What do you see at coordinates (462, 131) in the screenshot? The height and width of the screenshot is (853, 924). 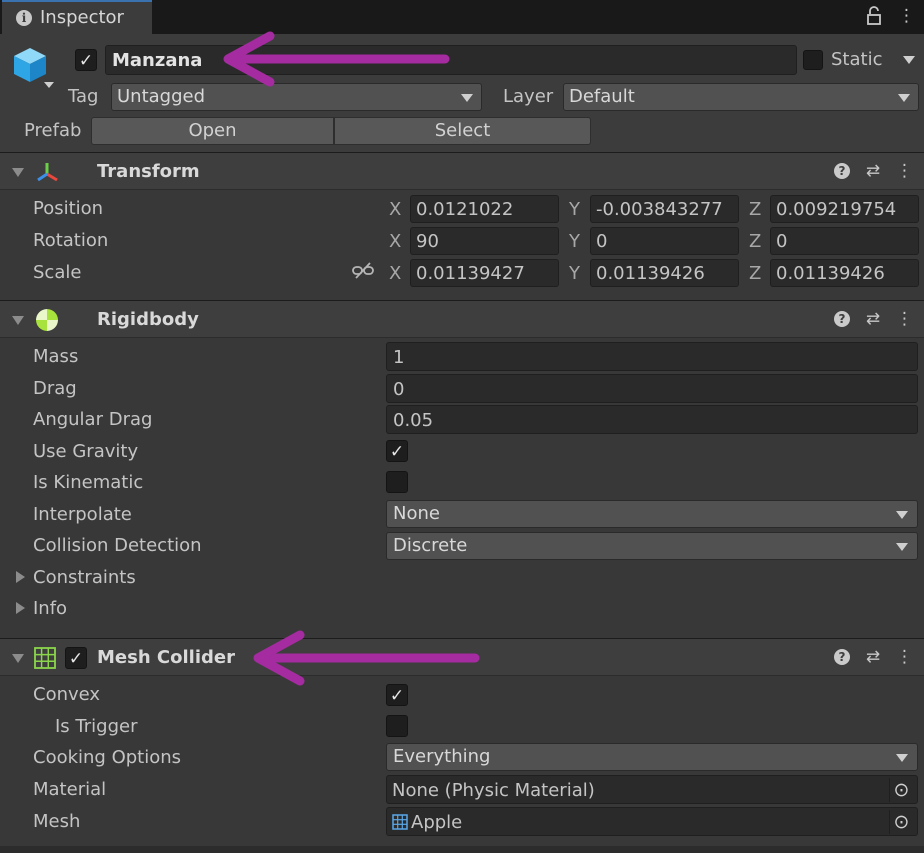 I see `prefab-select-button: Select` at bounding box center [462, 131].